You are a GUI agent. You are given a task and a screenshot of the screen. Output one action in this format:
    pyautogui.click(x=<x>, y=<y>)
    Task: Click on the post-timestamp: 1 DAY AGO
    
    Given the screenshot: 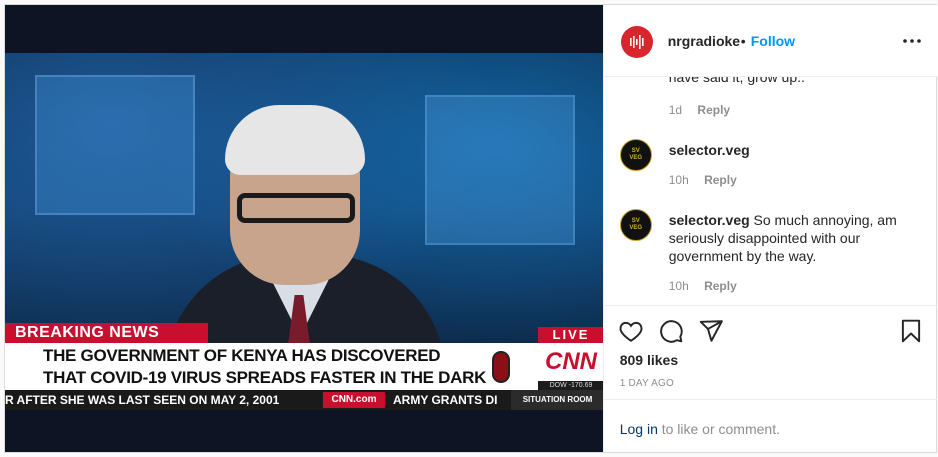 What is the action you would take?
    pyautogui.click(x=647, y=383)
    